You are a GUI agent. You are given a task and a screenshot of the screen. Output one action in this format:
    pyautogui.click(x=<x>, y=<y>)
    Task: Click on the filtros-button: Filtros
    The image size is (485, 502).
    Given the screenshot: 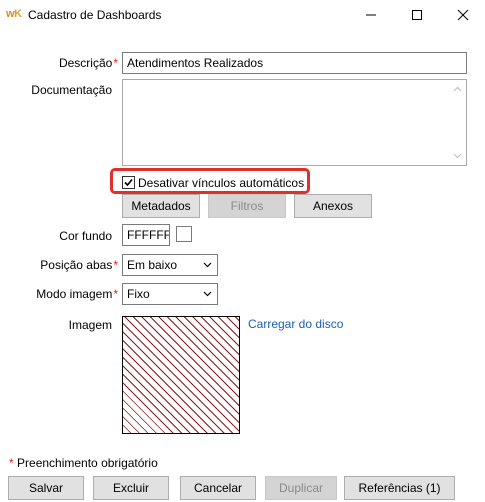 What is the action you would take?
    pyautogui.click(x=247, y=206)
    